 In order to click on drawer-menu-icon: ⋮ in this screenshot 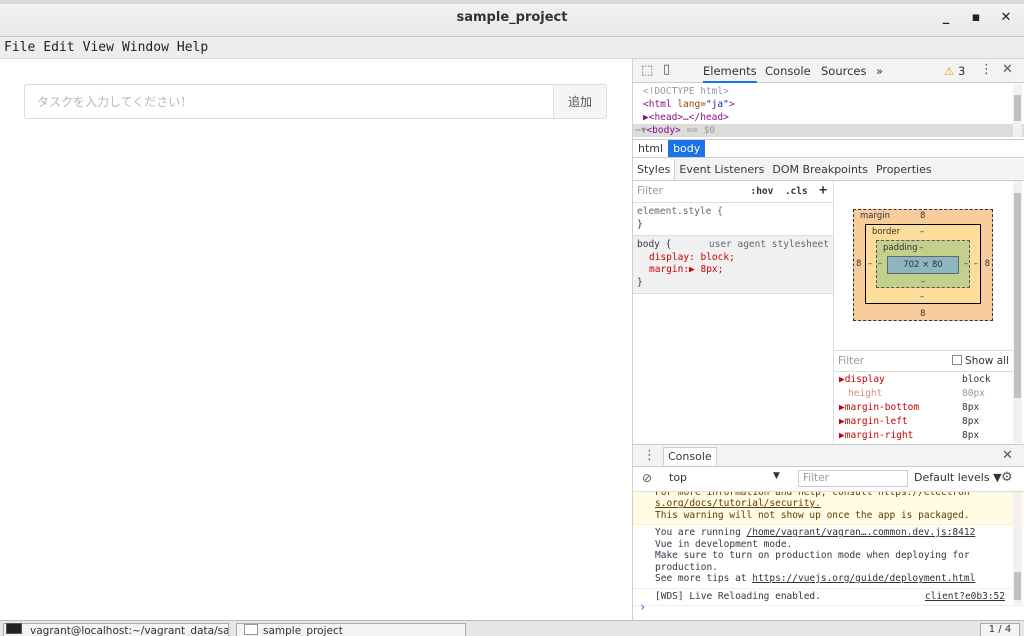, I will do `click(649, 455)`.